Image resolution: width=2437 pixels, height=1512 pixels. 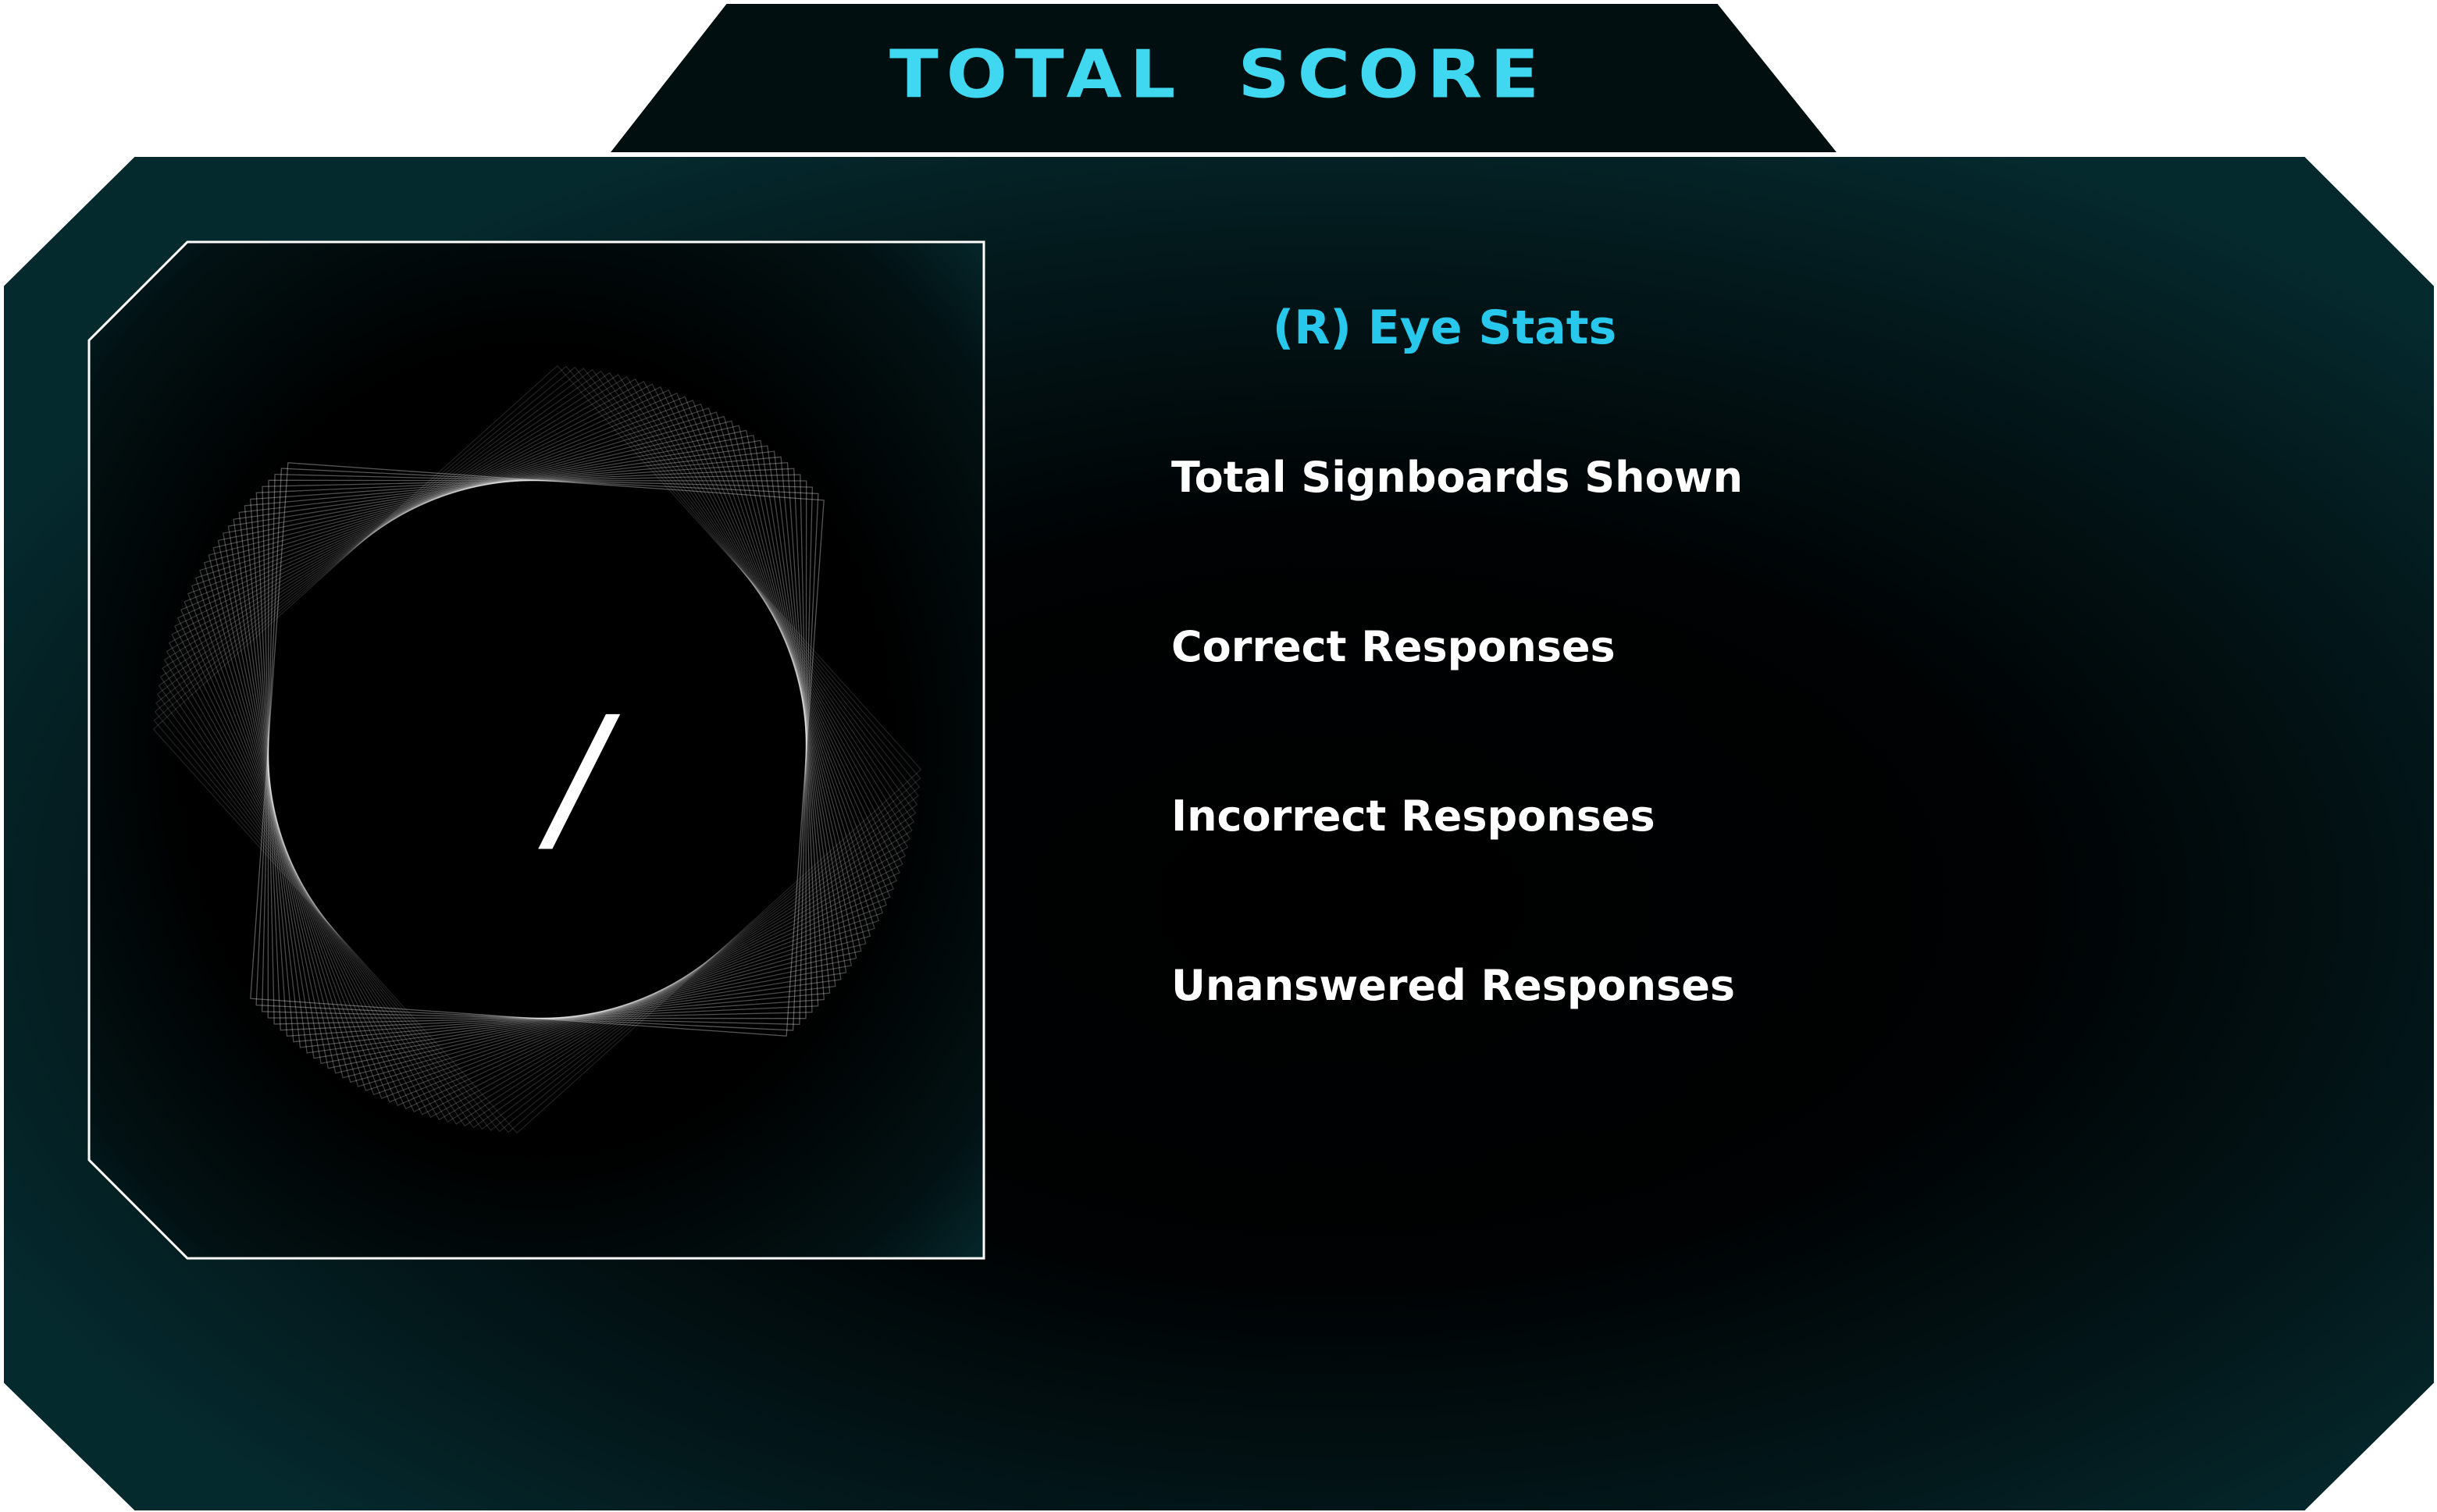 What do you see at coordinates (1457, 477) in the screenshot?
I see `stat-total-signboards: Total Signboards Shown` at bounding box center [1457, 477].